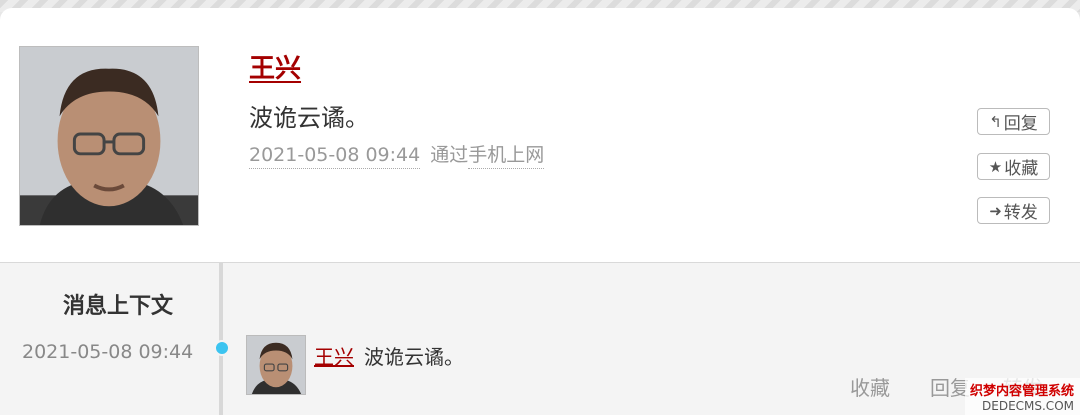 The width and height of the screenshot is (1080, 415). I want to click on watermark-line1: 织梦内容管理系统, so click(1021, 391).